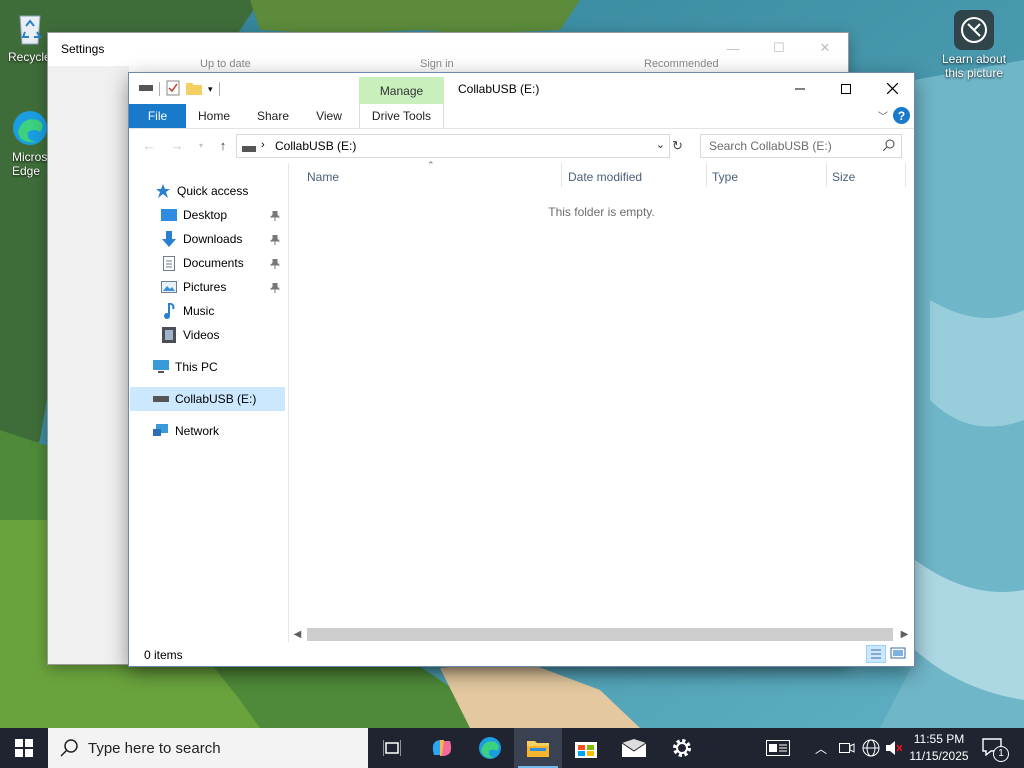 Image resolution: width=1024 pixels, height=768 pixels. What do you see at coordinates (901, 115) in the screenshot?
I see `help-icon: ?` at bounding box center [901, 115].